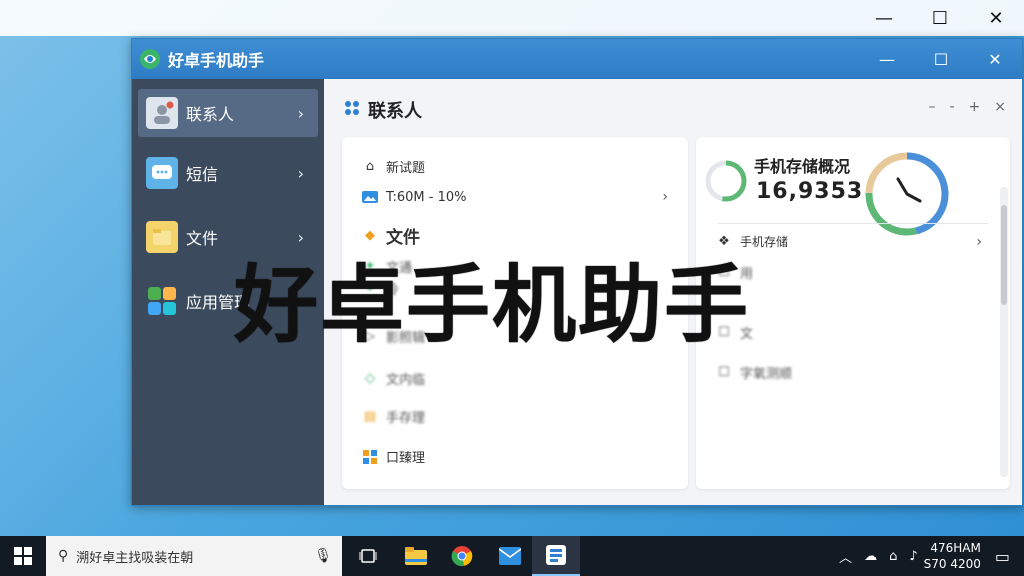 Image resolution: width=1024 pixels, height=576 pixels. Describe the element at coordinates (395, 111) in the screenshot. I see `page-title: 联系人` at that location.